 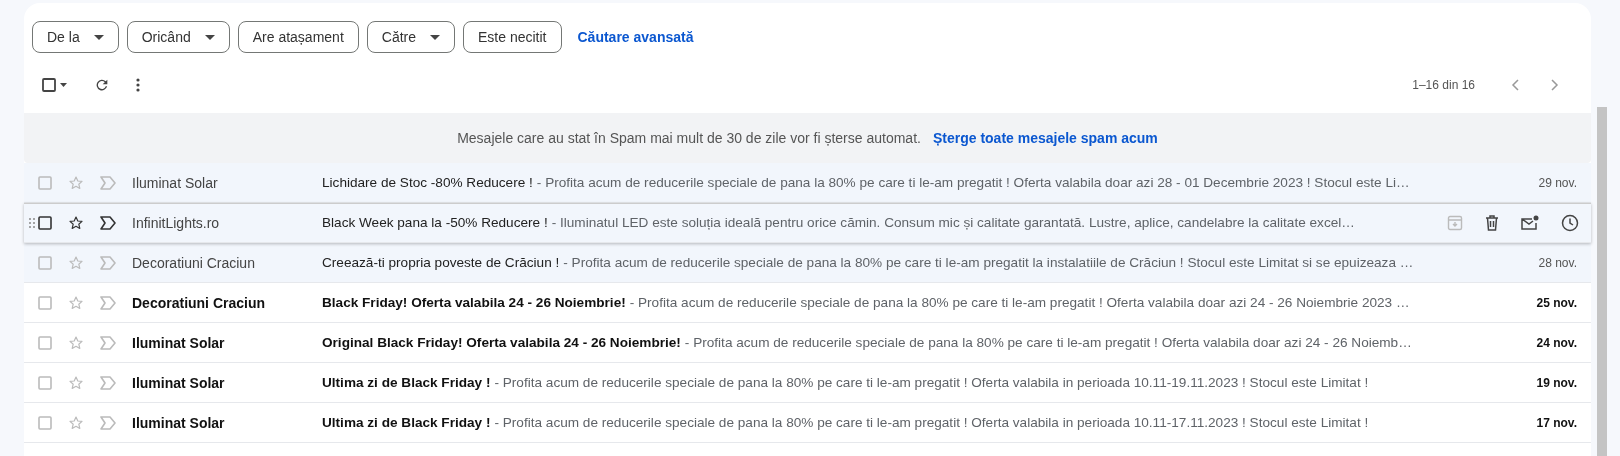 I want to click on scrollbar, so click(x=1602, y=281).